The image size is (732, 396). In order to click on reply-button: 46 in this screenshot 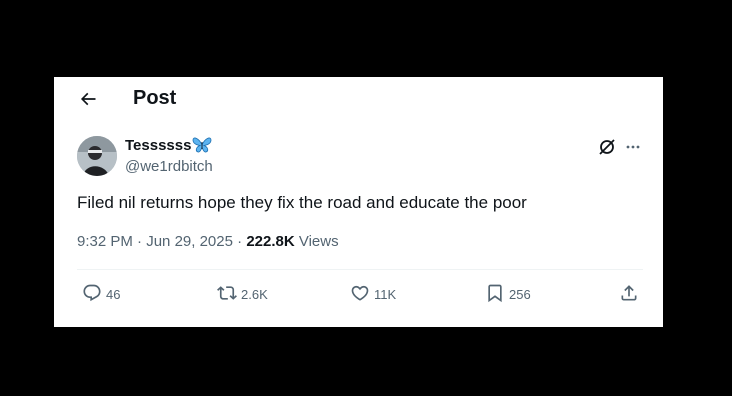, I will do `click(101, 294)`.